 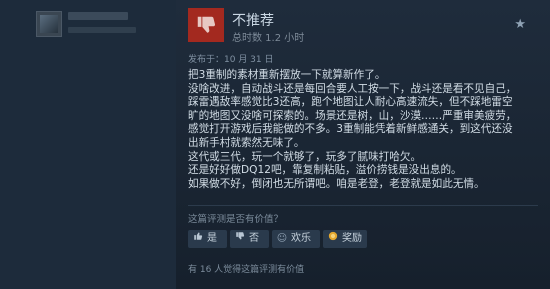 I want to click on award-button: 奖励, so click(x=345, y=239).